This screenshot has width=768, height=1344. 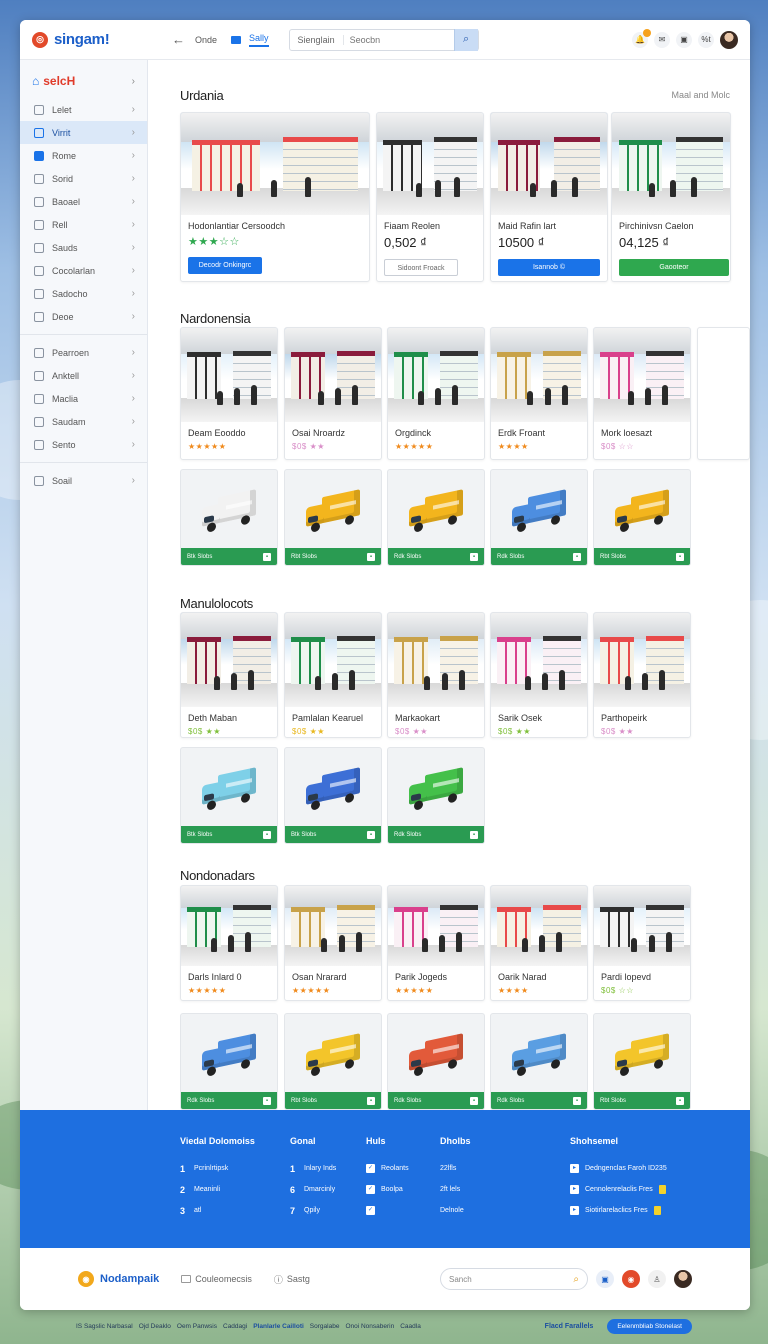 I want to click on store-card: Osai Nroardz $0$ ★★, so click(x=333, y=393).